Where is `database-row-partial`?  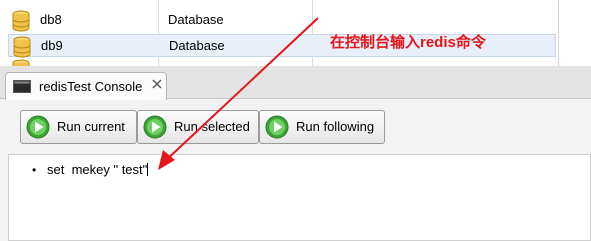 database-row-partial is located at coordinates (282, 62).